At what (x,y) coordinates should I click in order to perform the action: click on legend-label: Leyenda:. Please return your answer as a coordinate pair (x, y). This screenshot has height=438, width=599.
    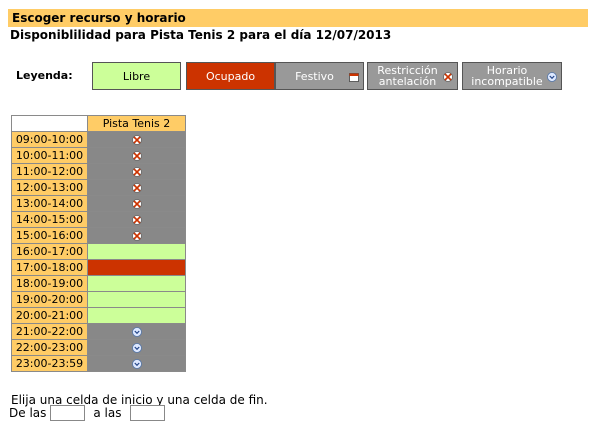
    Looking at the image, I should click on (44, 75).